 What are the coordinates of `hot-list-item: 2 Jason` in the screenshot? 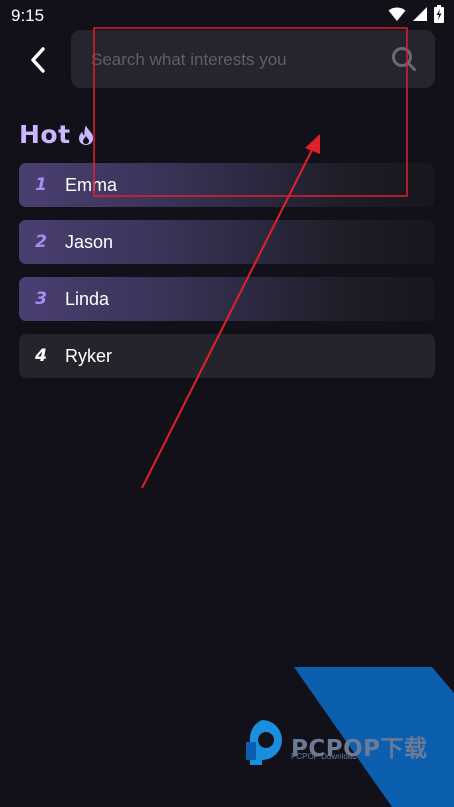 It's located at (227, 242).